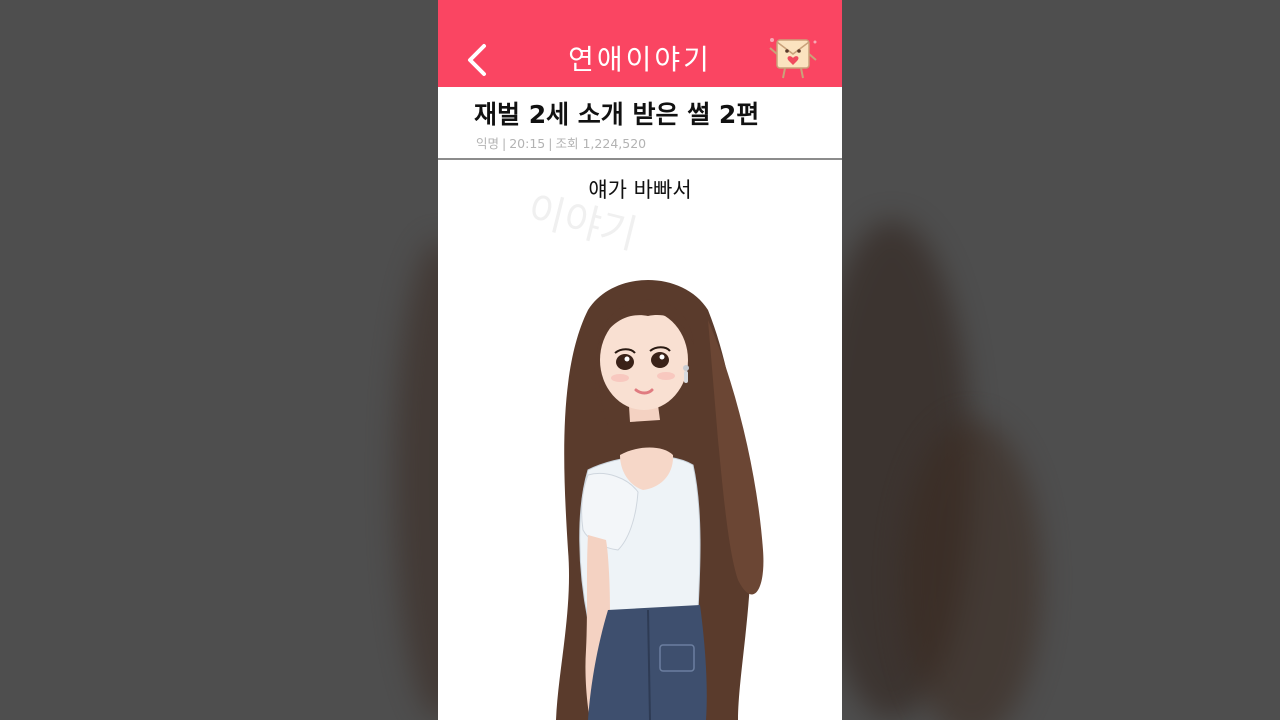  Describe the element at coordinates (527, 143) in the screenshot. I see `post-time: 20:15` at that location.